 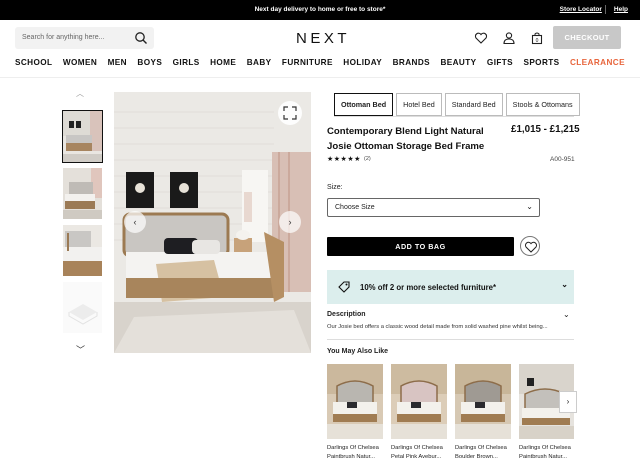 I want to click on nav-item-furniture: FURNITURE, so click(x=307, y=62).